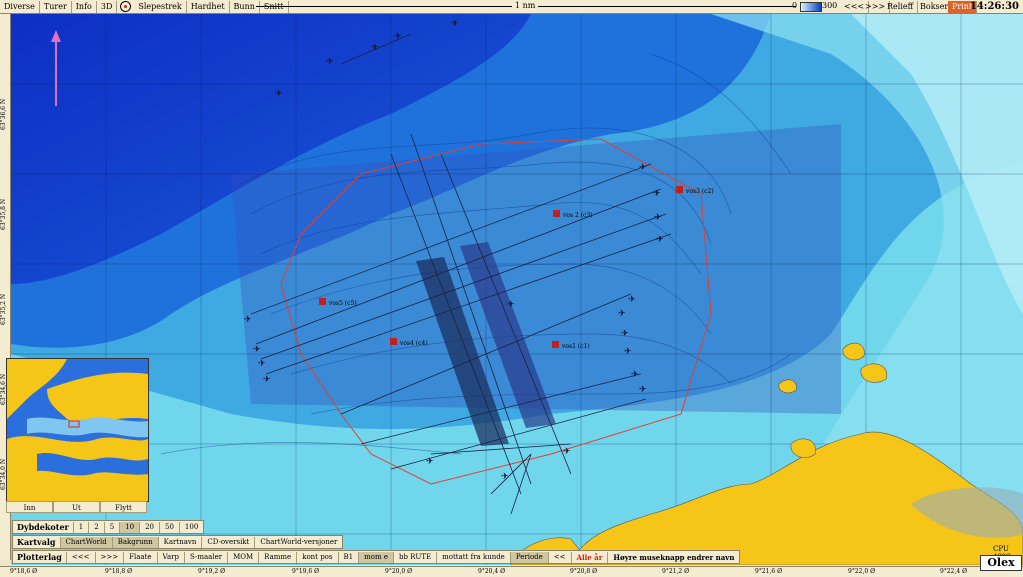 The height and width of the screenshot is (577, 1023). Describe the element at coordinates (208, 6) in the screenshot. I see `menu-hardhet: Hardhet` at that location.